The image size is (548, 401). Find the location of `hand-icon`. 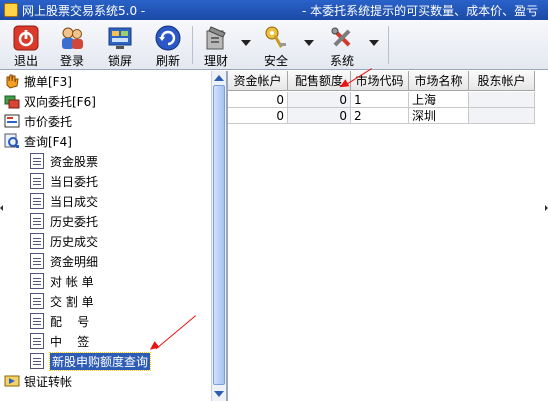

hand-icon is located at coordinates (12, 81).